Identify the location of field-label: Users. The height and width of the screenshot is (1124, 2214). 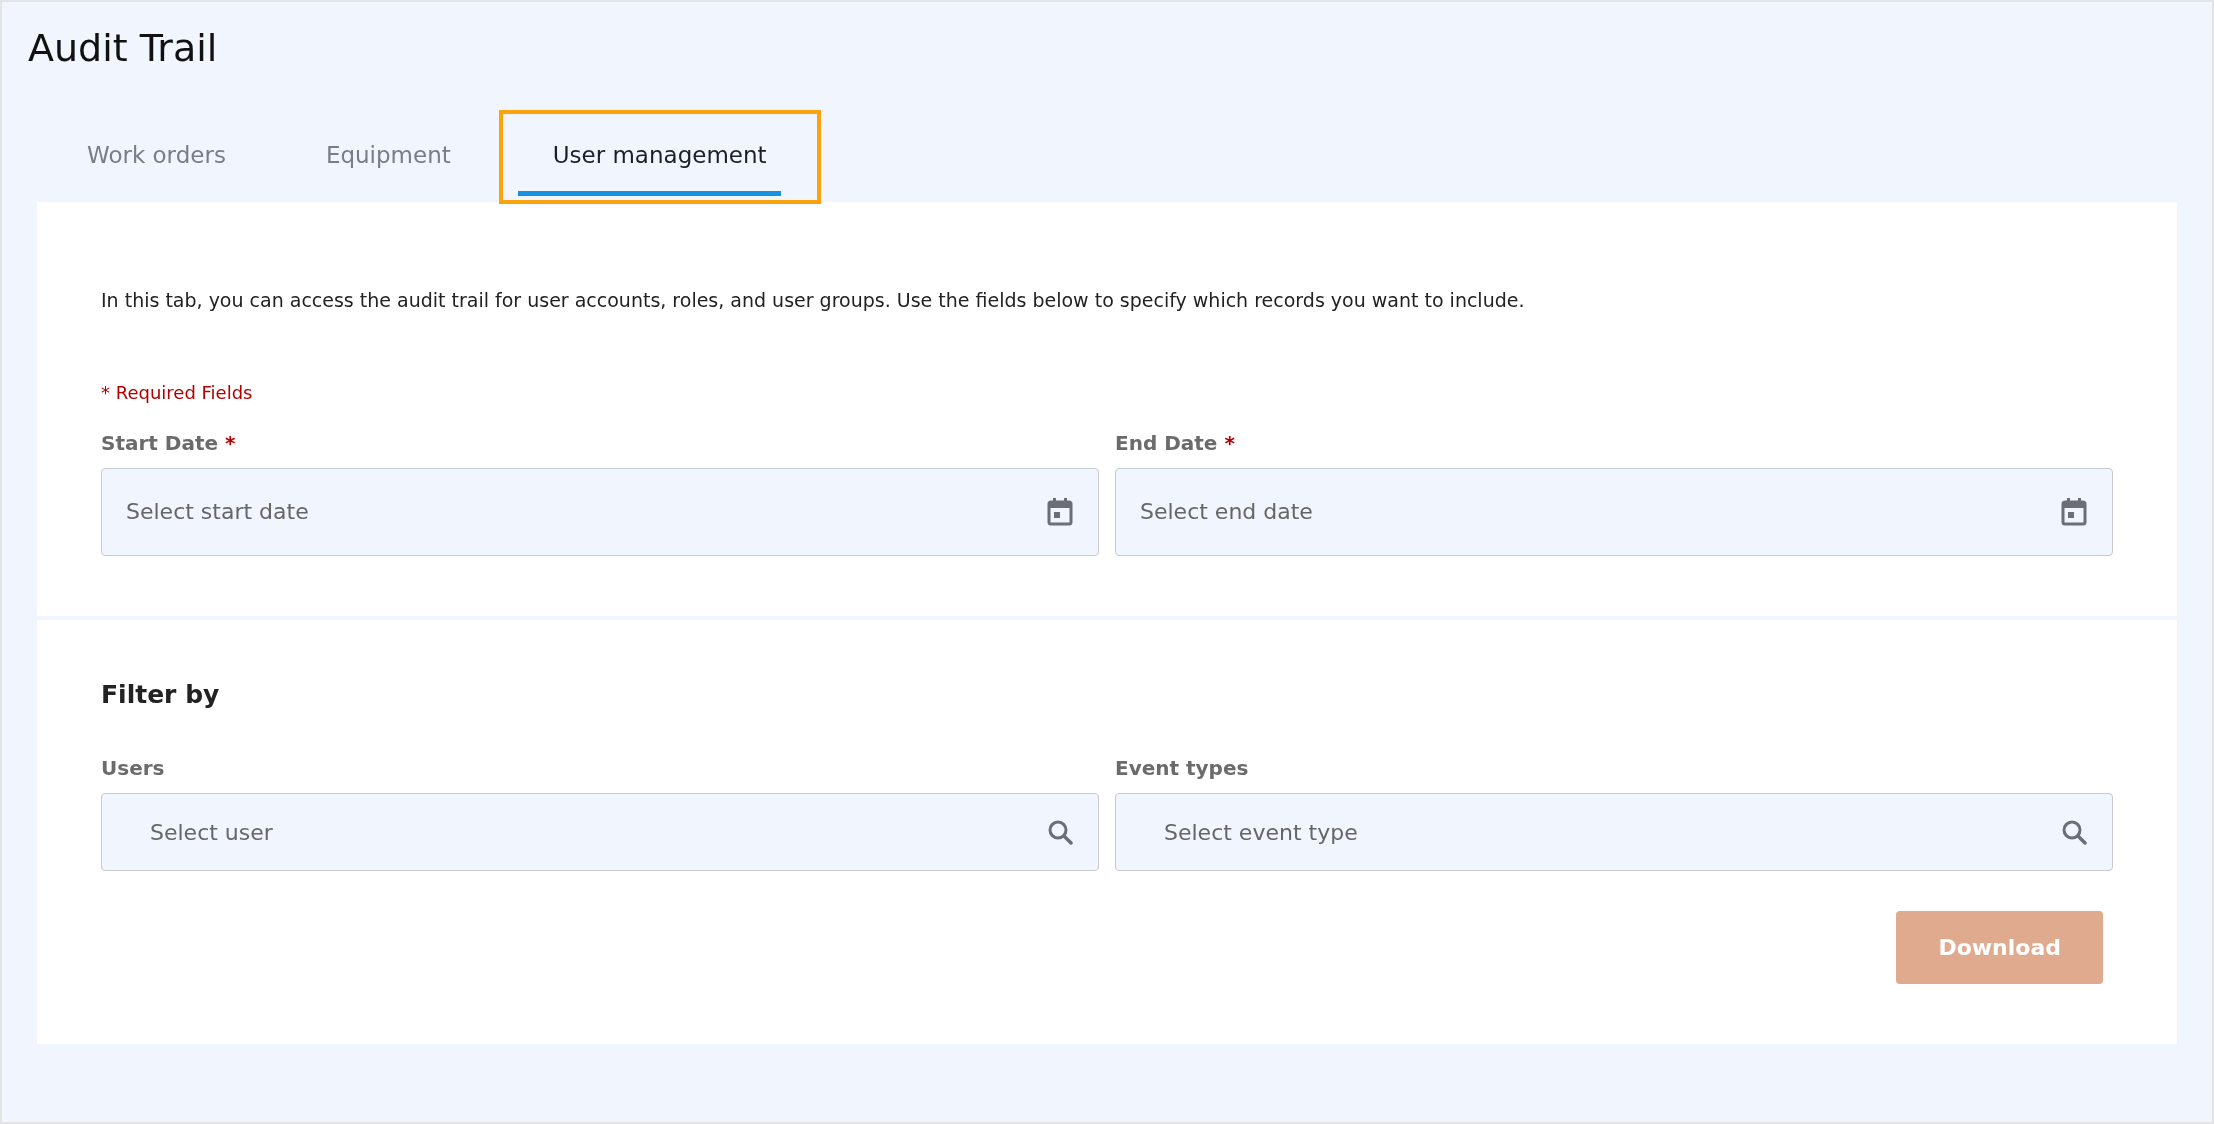
(133, 768).